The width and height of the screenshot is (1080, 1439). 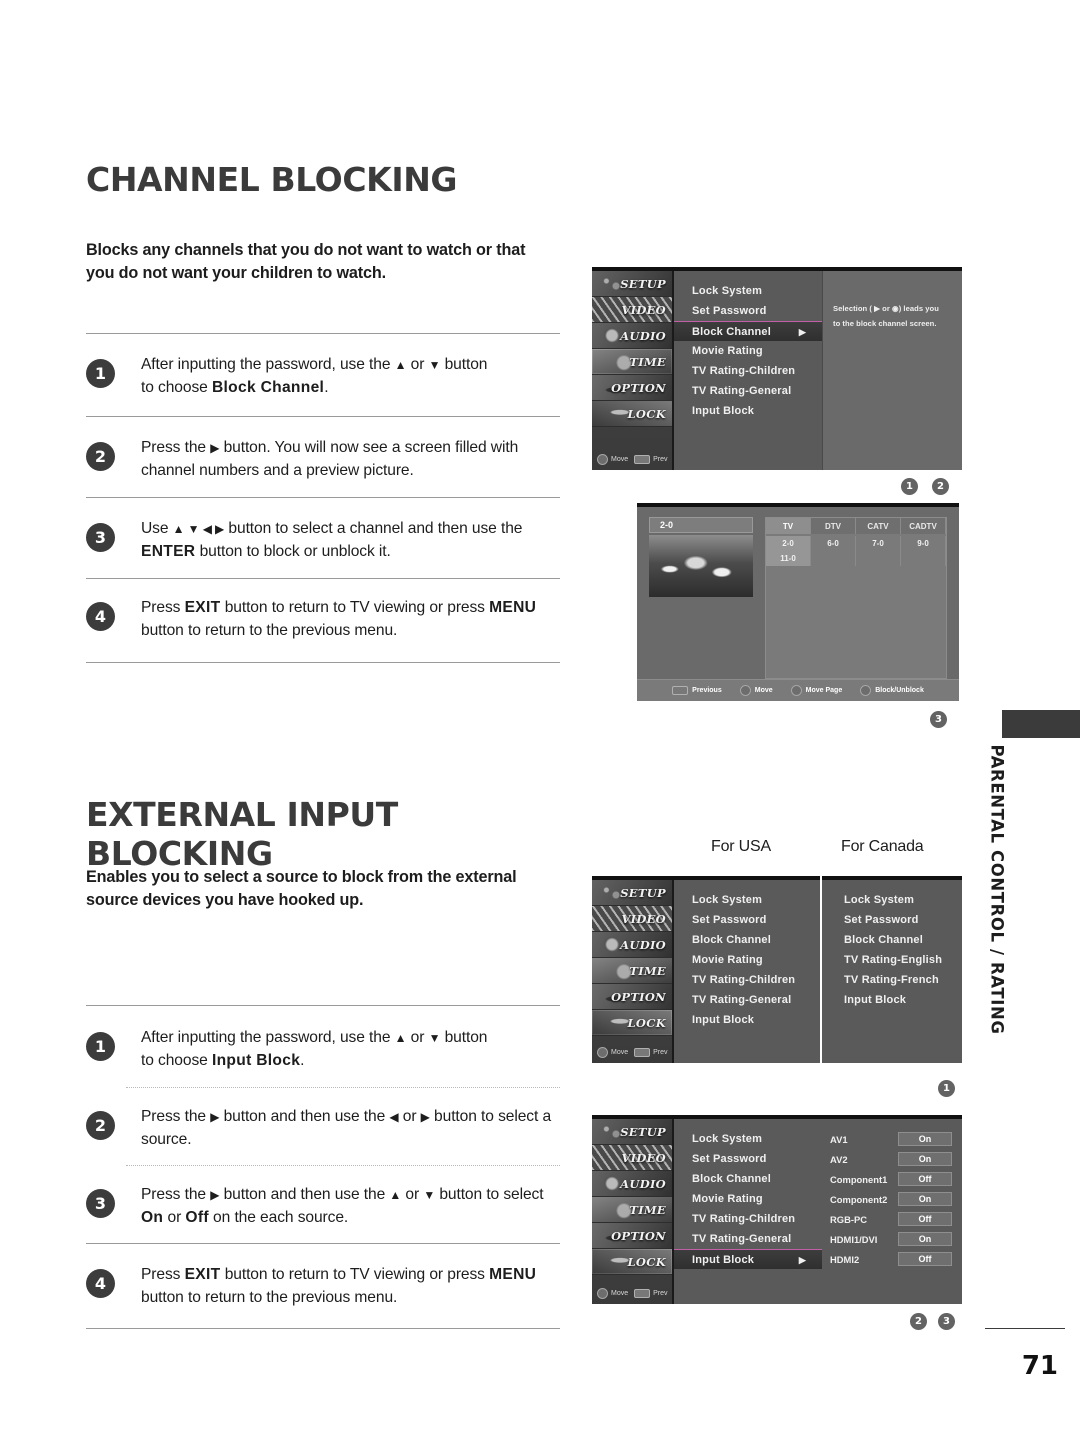 I want to click on footer-move-label: Move, so click(x=763, y=690).